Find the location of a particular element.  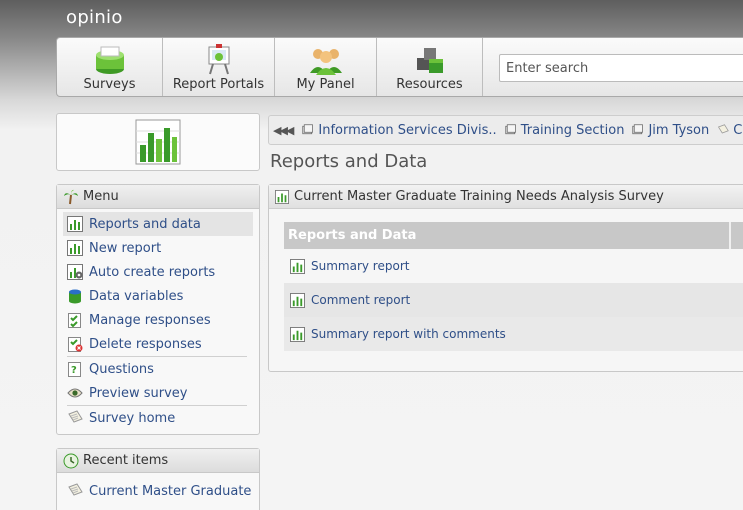

report-row-summary: Summary report is located at coordinates (513, 266).